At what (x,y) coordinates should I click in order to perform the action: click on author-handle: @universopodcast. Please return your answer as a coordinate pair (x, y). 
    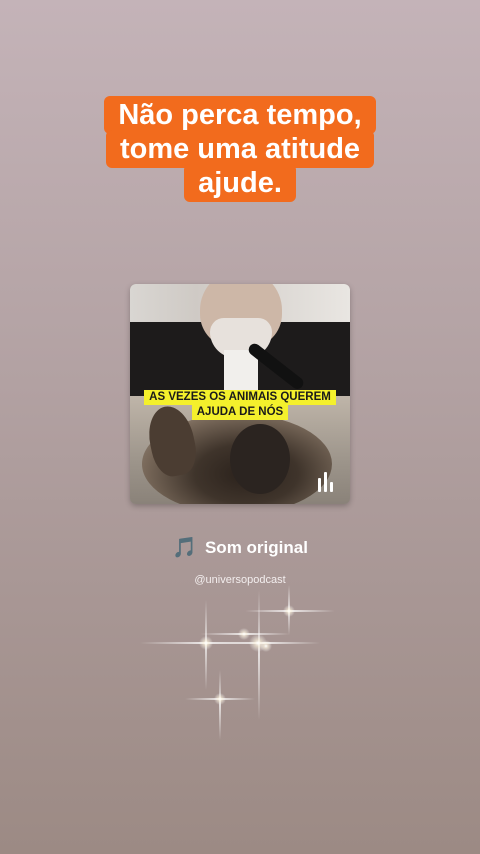
    Looking at the image, I should click on (240, 580).